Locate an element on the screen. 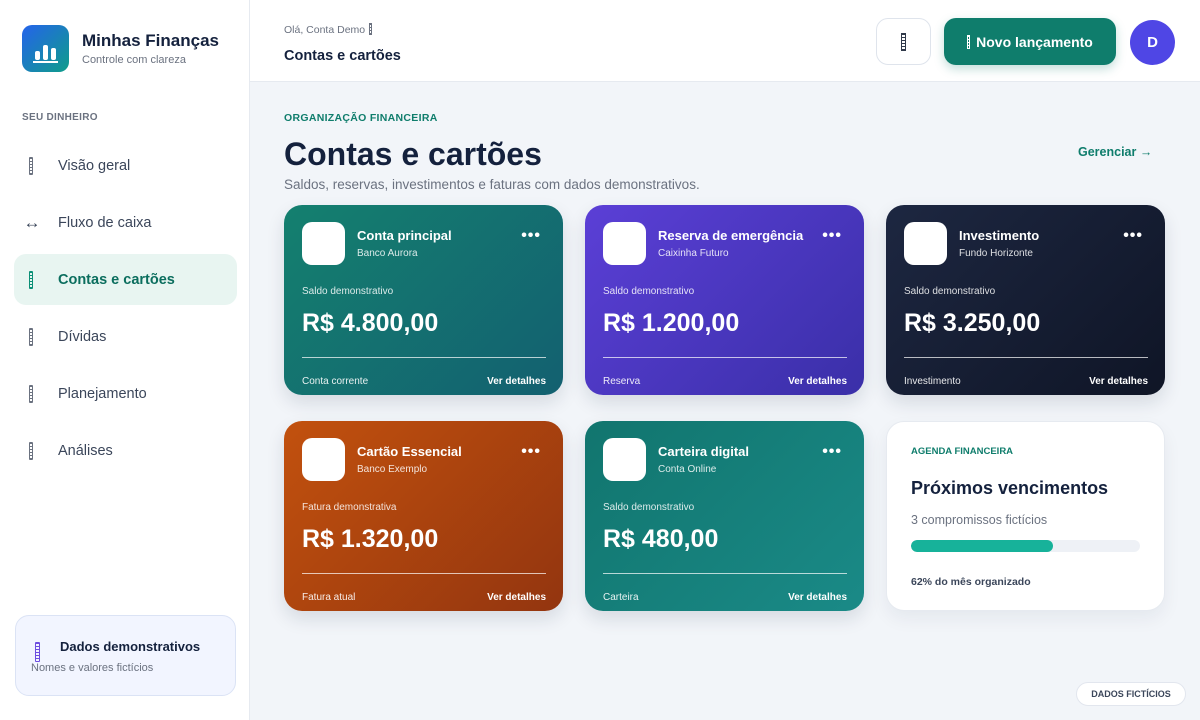 This screenshot has width=1200, height=720. card-type: Conta corrente is located at coordinates (335, 381).